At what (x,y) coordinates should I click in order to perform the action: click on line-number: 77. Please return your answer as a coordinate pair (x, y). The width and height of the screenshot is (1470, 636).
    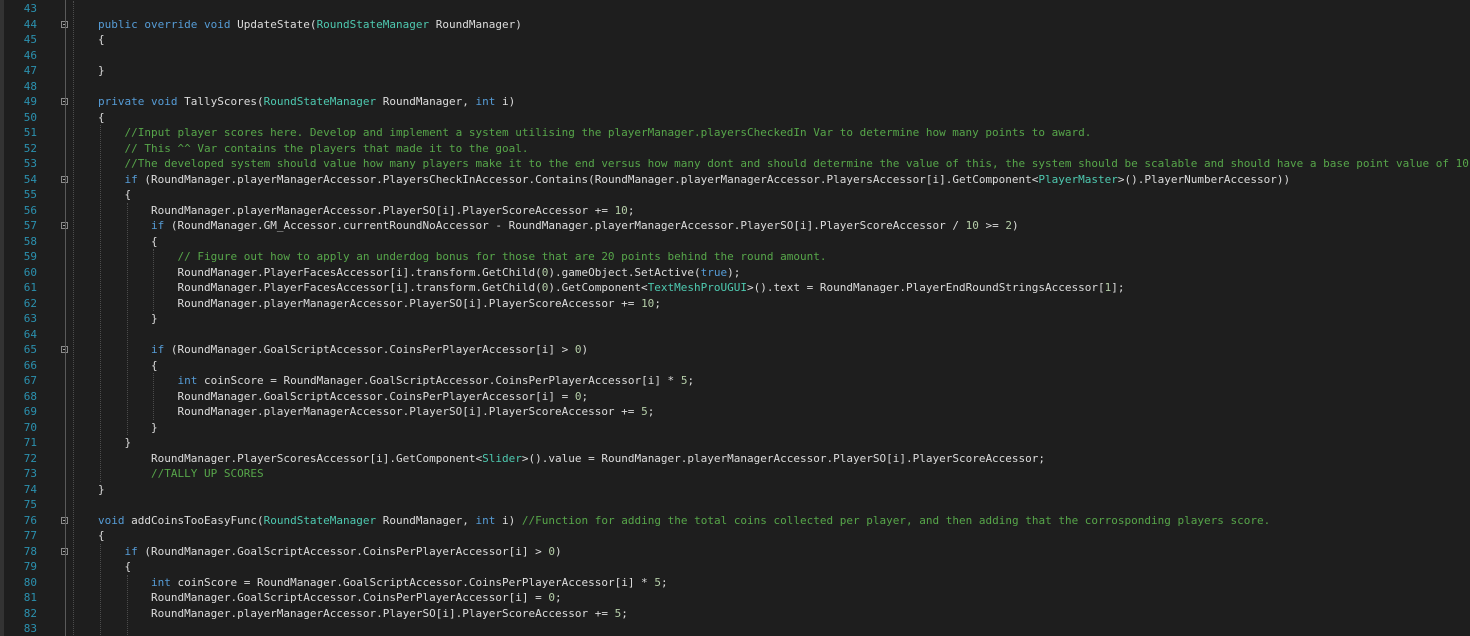
    Looking at the image, I should click on (30, 535).